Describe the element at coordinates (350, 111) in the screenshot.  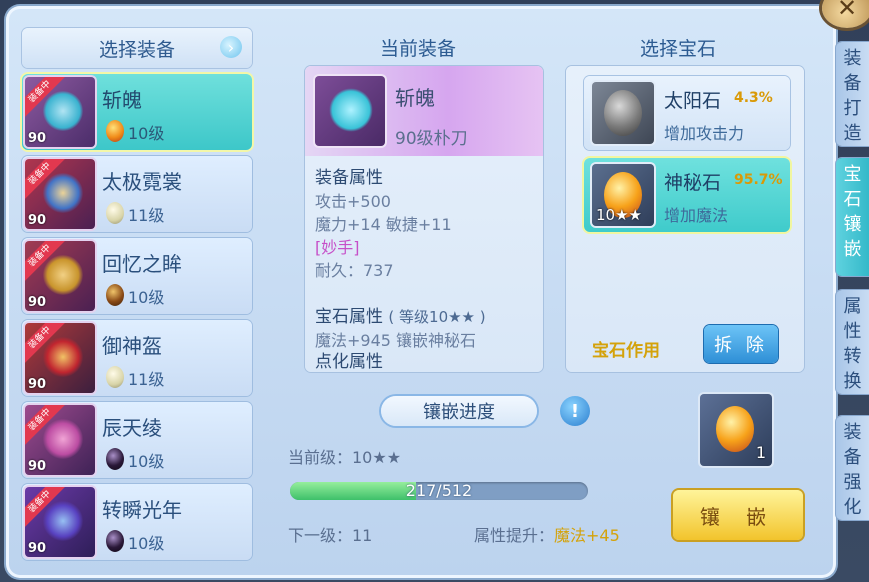
I see `weapon-icon` at that location.